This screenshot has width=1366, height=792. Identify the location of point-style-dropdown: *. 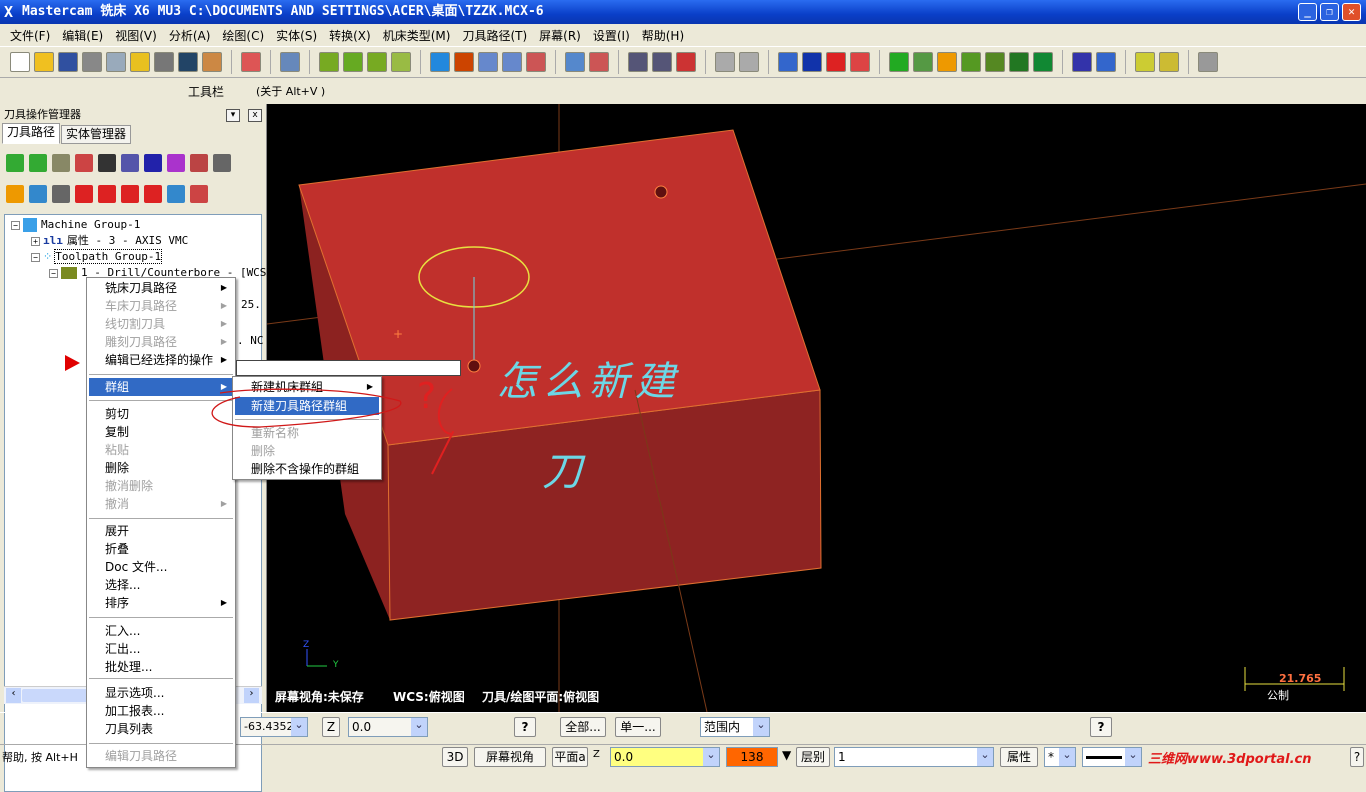
(1060, 757).